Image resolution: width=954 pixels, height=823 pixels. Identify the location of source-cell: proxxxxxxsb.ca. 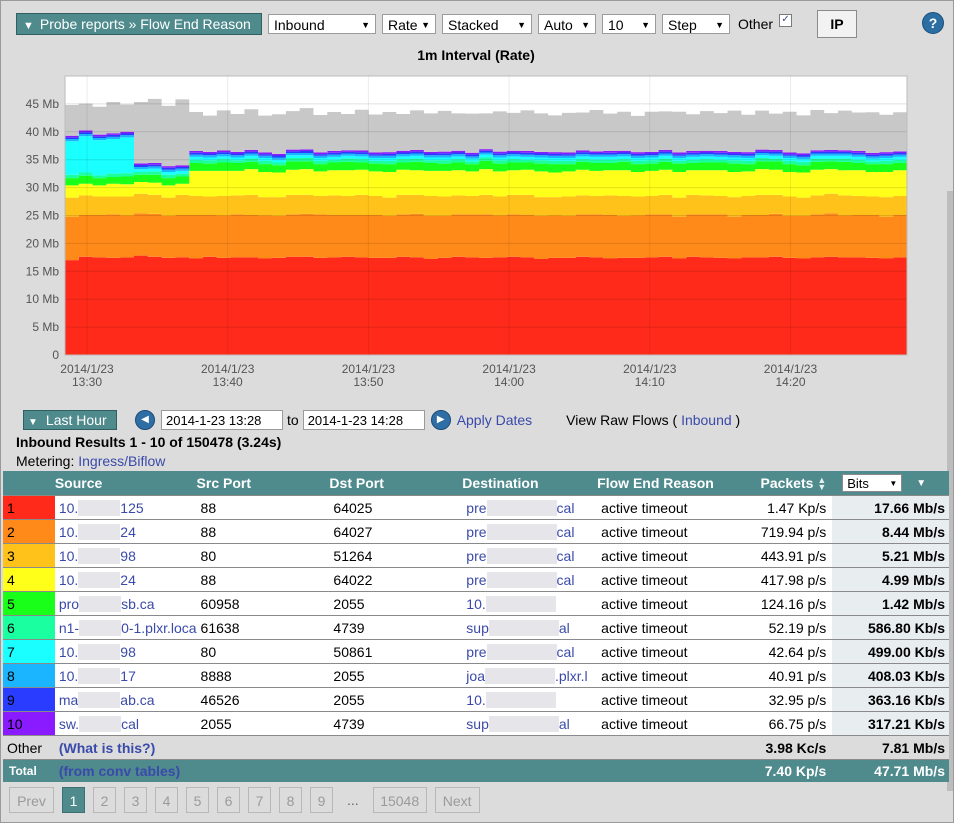
(125, 603).